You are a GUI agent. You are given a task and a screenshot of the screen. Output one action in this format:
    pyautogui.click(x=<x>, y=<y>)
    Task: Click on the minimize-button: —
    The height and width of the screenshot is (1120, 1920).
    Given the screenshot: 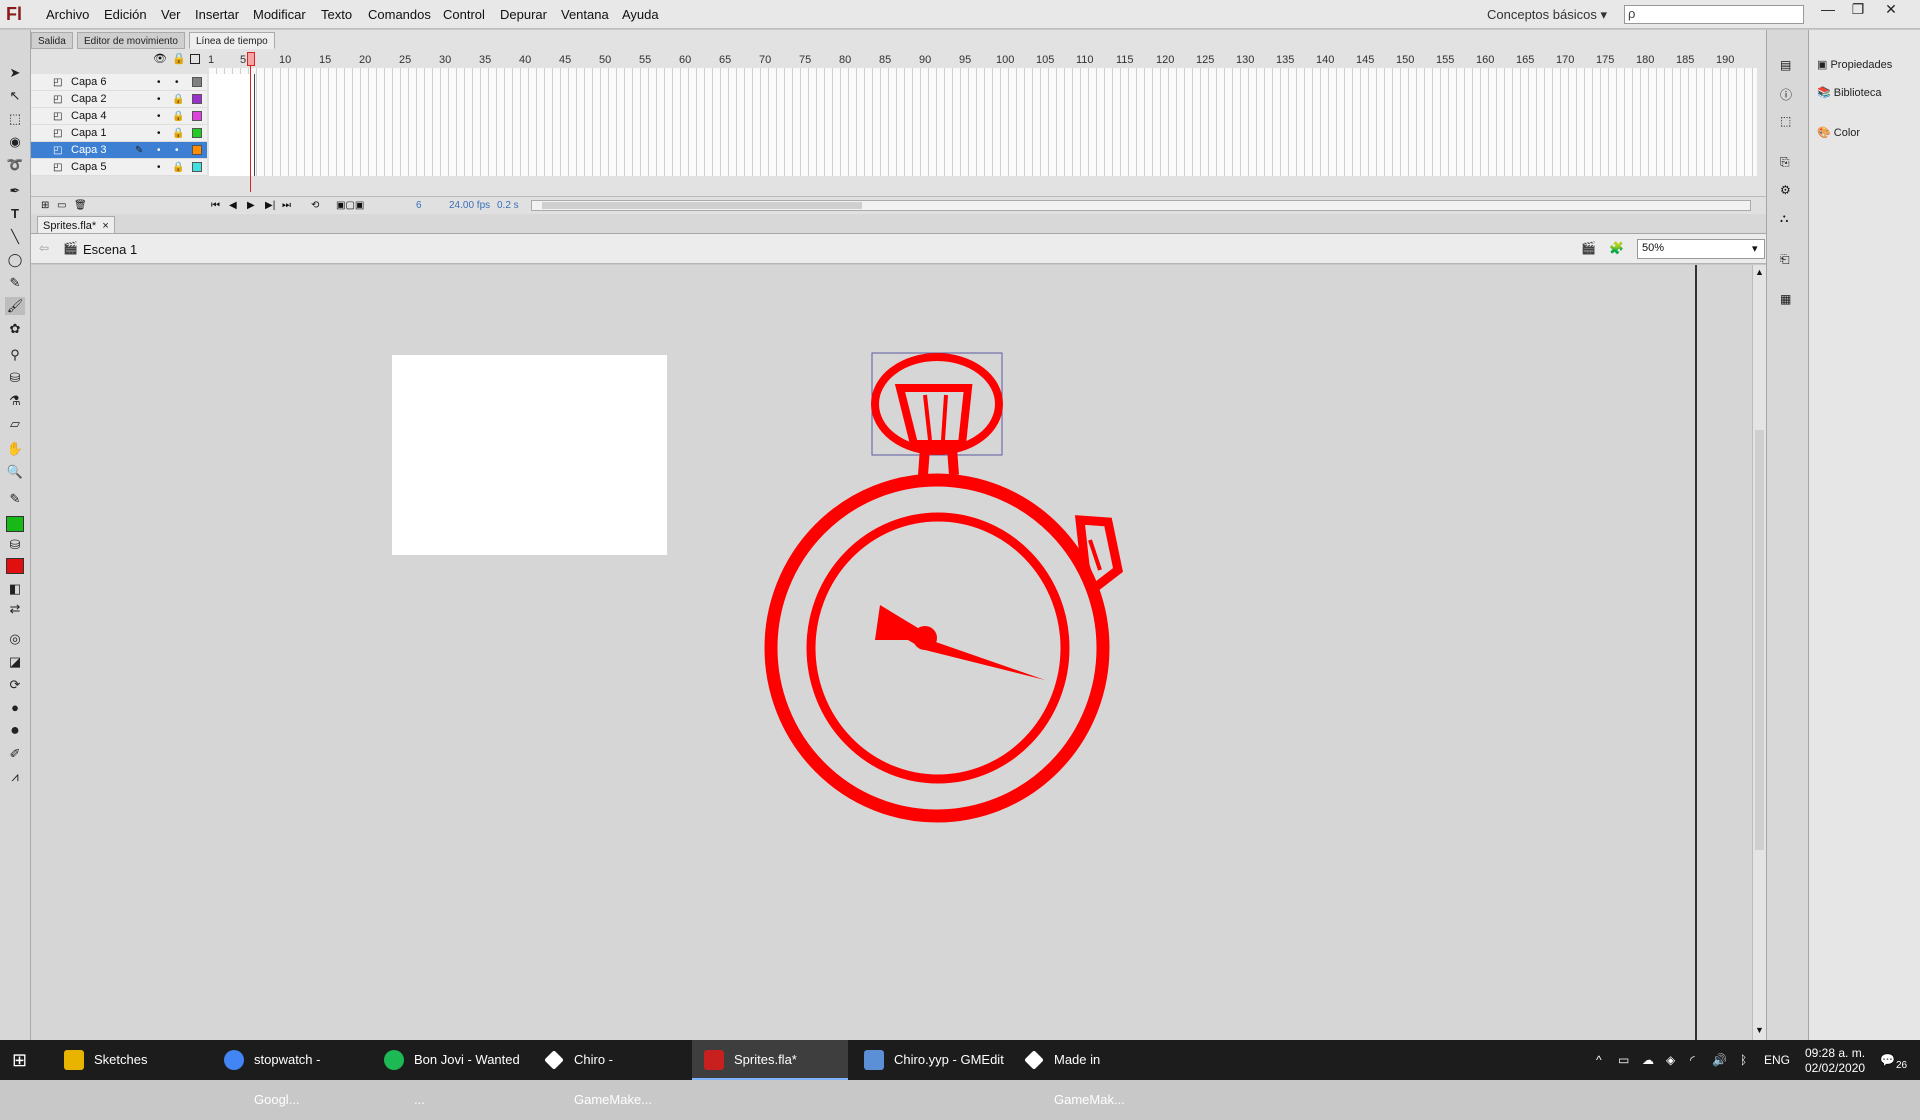 What is the action you would take?
    pyautogui.click(x=1828, y=10)
    